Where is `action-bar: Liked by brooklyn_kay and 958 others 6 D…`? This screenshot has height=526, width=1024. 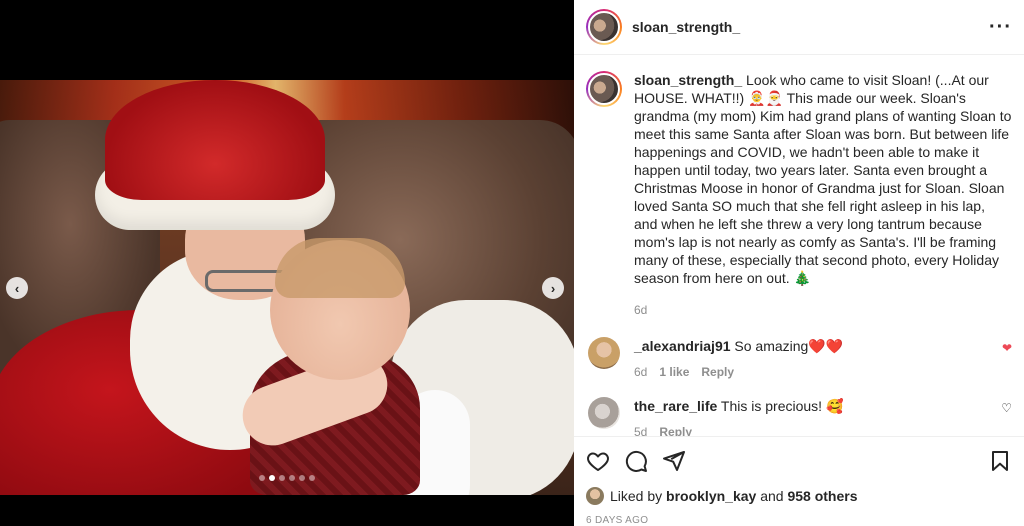 action-bar: Liked by brooklyn_kay and 958 others 6 D… is located at coordinates (799, 481).